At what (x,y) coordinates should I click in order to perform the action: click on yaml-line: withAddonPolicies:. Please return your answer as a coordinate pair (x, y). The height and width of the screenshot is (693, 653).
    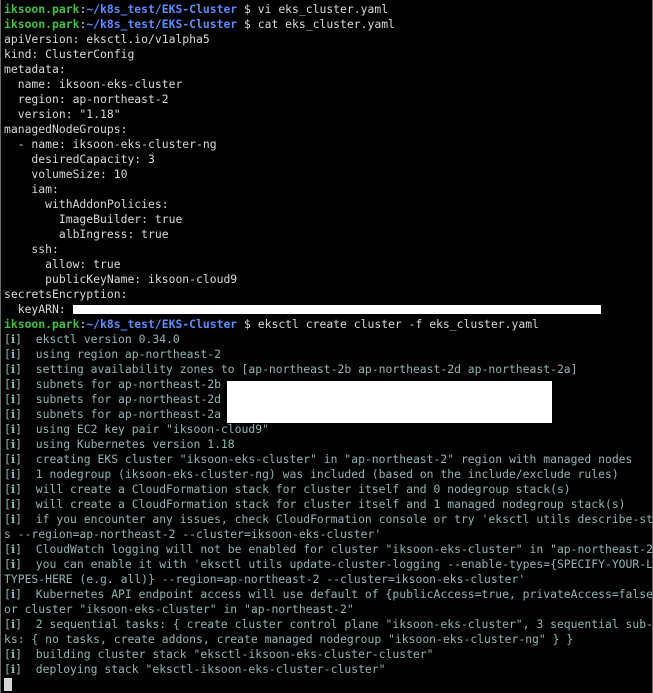
    Looking at the image, I should click on (86, 204).